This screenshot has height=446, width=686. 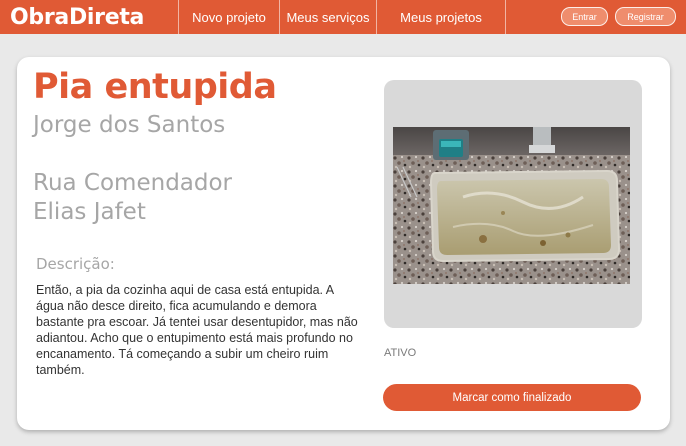 What do you see at coordinates (89, 17) in the screenshot?
I see `brand-logo: ObraDireta` at bounding box center [89, 17].